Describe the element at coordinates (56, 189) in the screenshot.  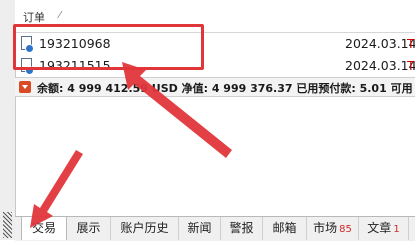
I see `annotation-arrow-to-trade-tab` at that location.